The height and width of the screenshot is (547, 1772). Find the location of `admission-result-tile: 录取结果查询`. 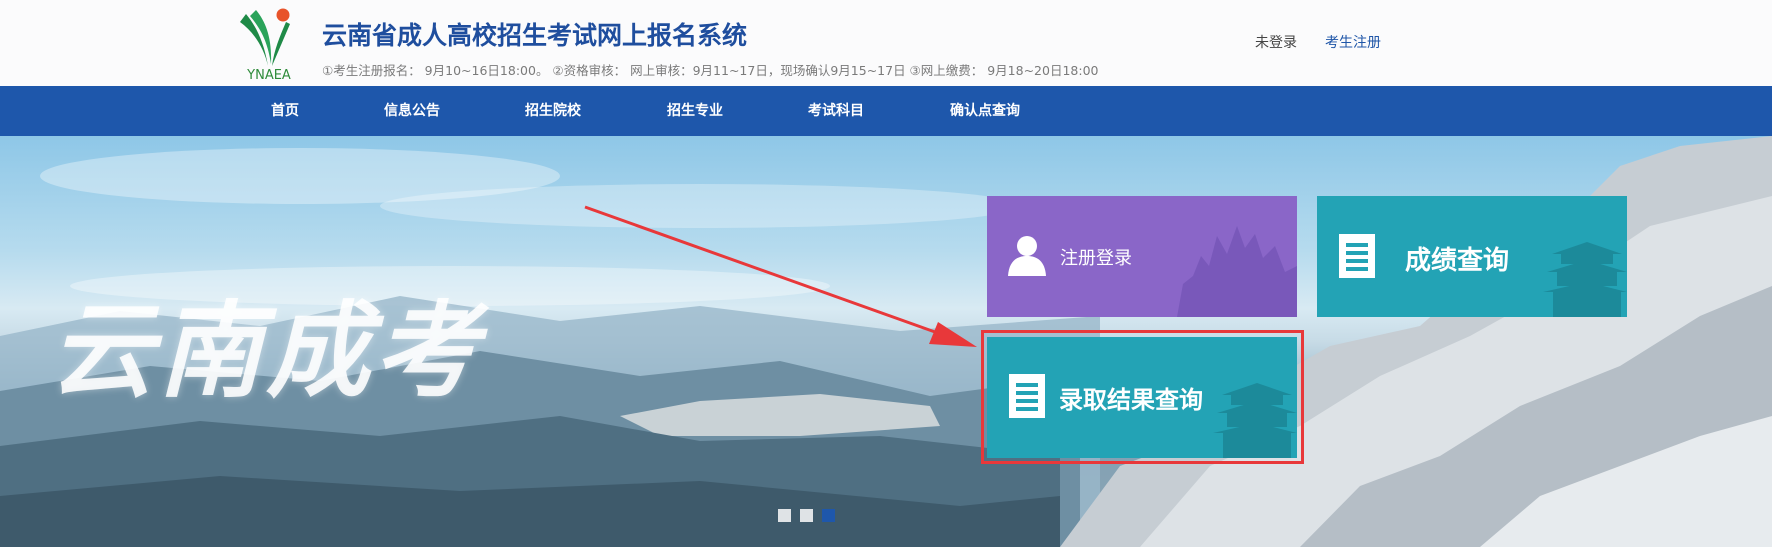

admission-result-tile: 录取结果查询 is located at coordinates (1142, 397).